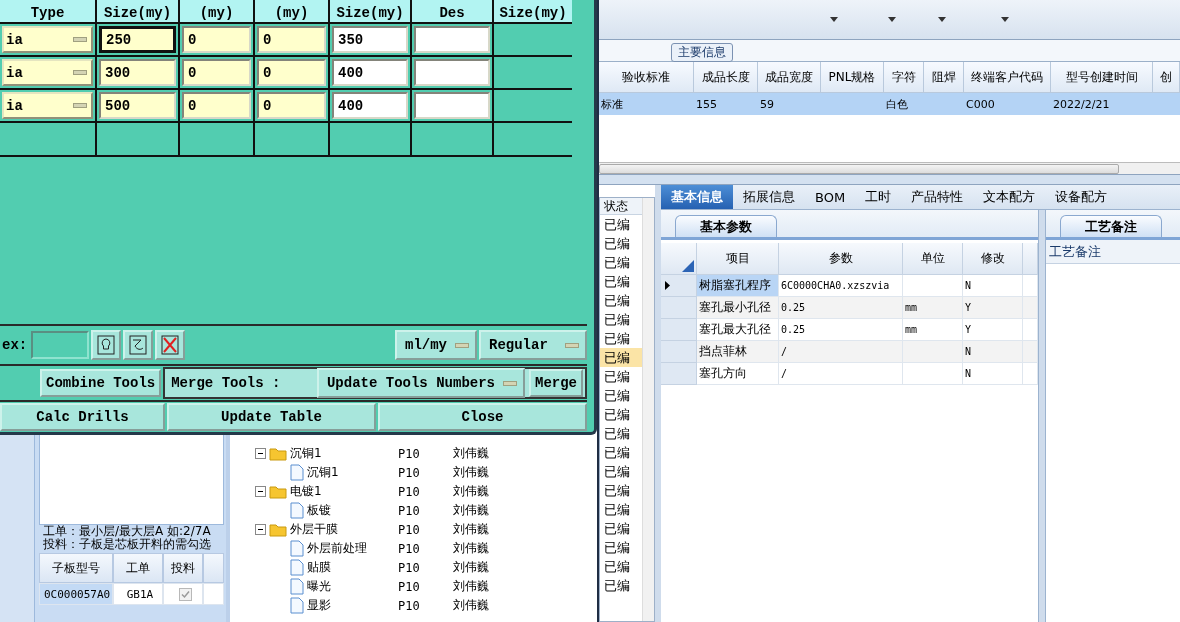 The height and width of the screenshot is (622, 1180). Describe the element at coordinates (319, 586) in the screenshot. I see `tree-item-label: 曝光` at that location.